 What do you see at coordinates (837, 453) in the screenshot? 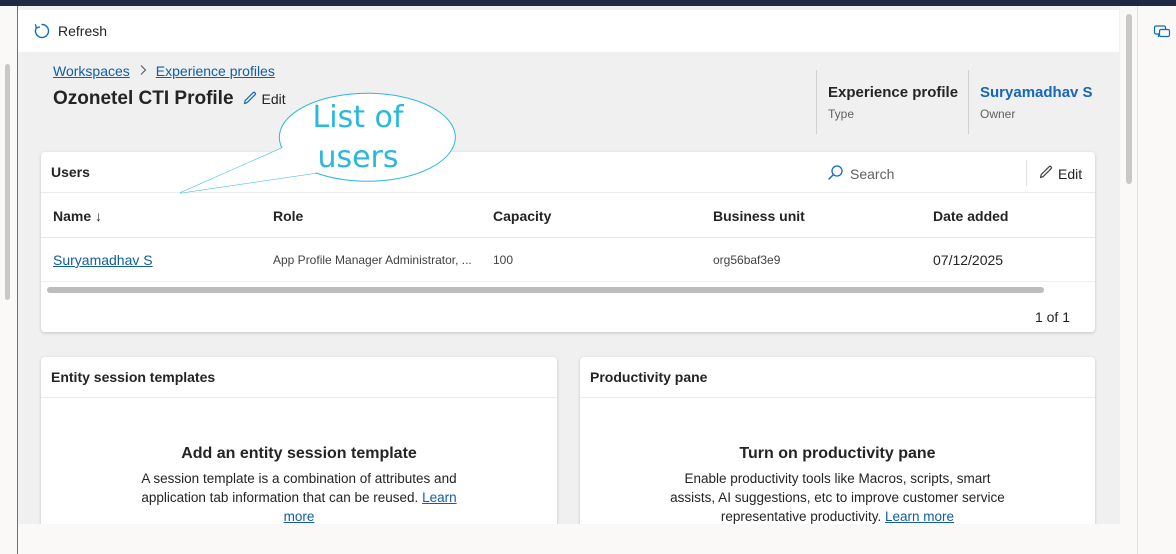
I see `productivity-empty-title: Turn on productivity pane` at bounding box center [837, 453].